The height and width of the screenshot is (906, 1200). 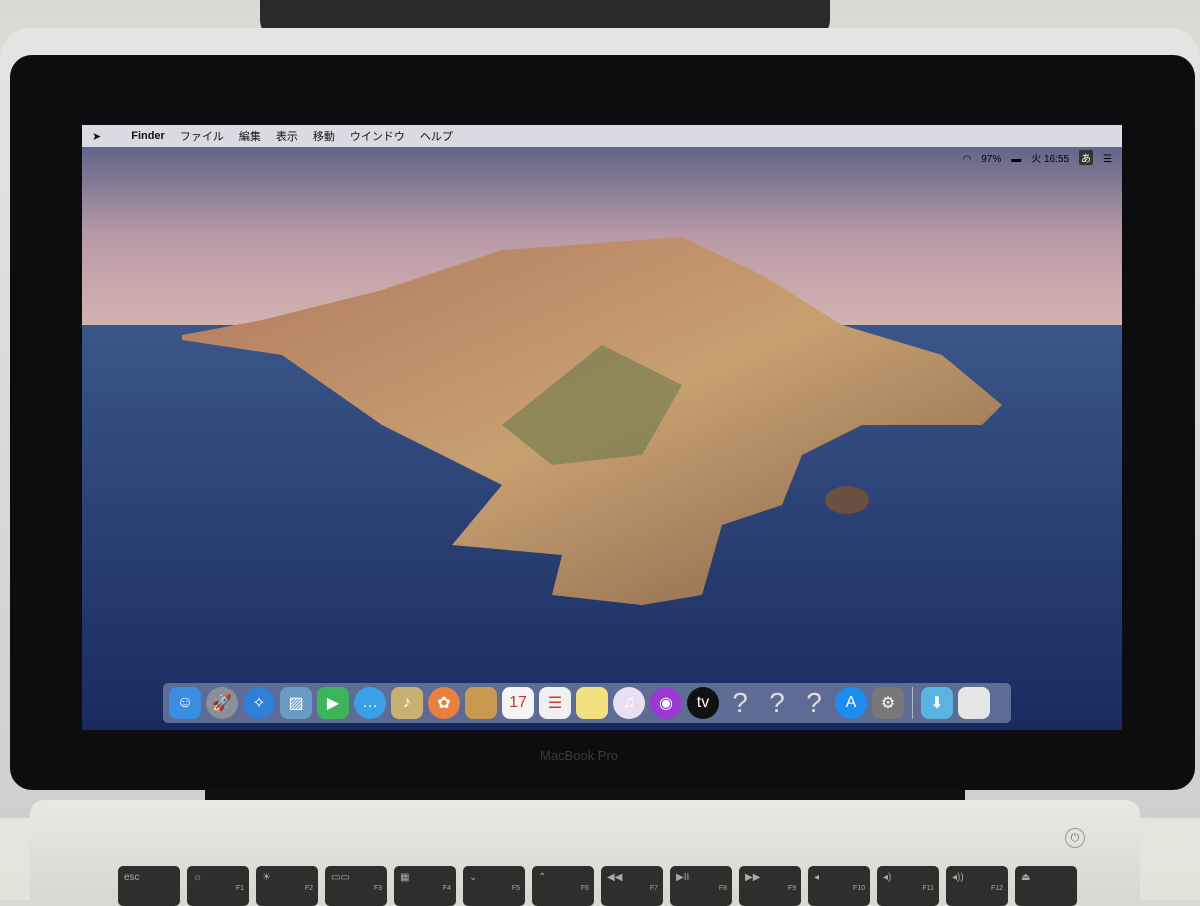 What do you see at coordinates (958, 877) in the screenshot?
I see `key-symbol: ◂))` at bounding box center [958, 877].